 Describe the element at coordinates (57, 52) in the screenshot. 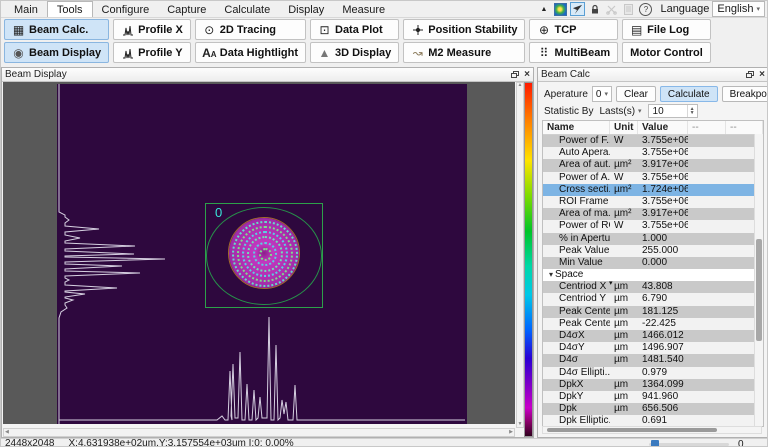

I see `toolbar-button-beam-display: ◉ Beam Display` at that location.